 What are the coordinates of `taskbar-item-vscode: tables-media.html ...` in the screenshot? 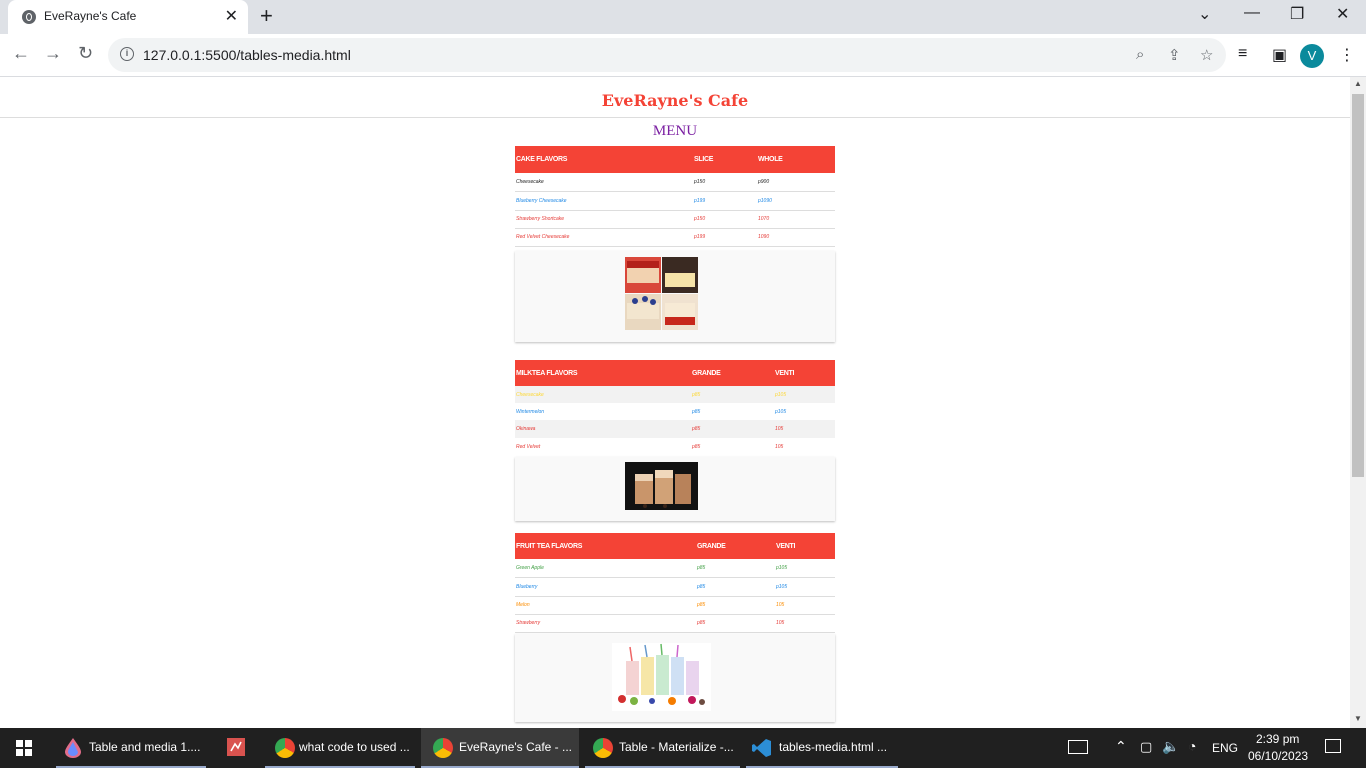 It's located at (822, 748).